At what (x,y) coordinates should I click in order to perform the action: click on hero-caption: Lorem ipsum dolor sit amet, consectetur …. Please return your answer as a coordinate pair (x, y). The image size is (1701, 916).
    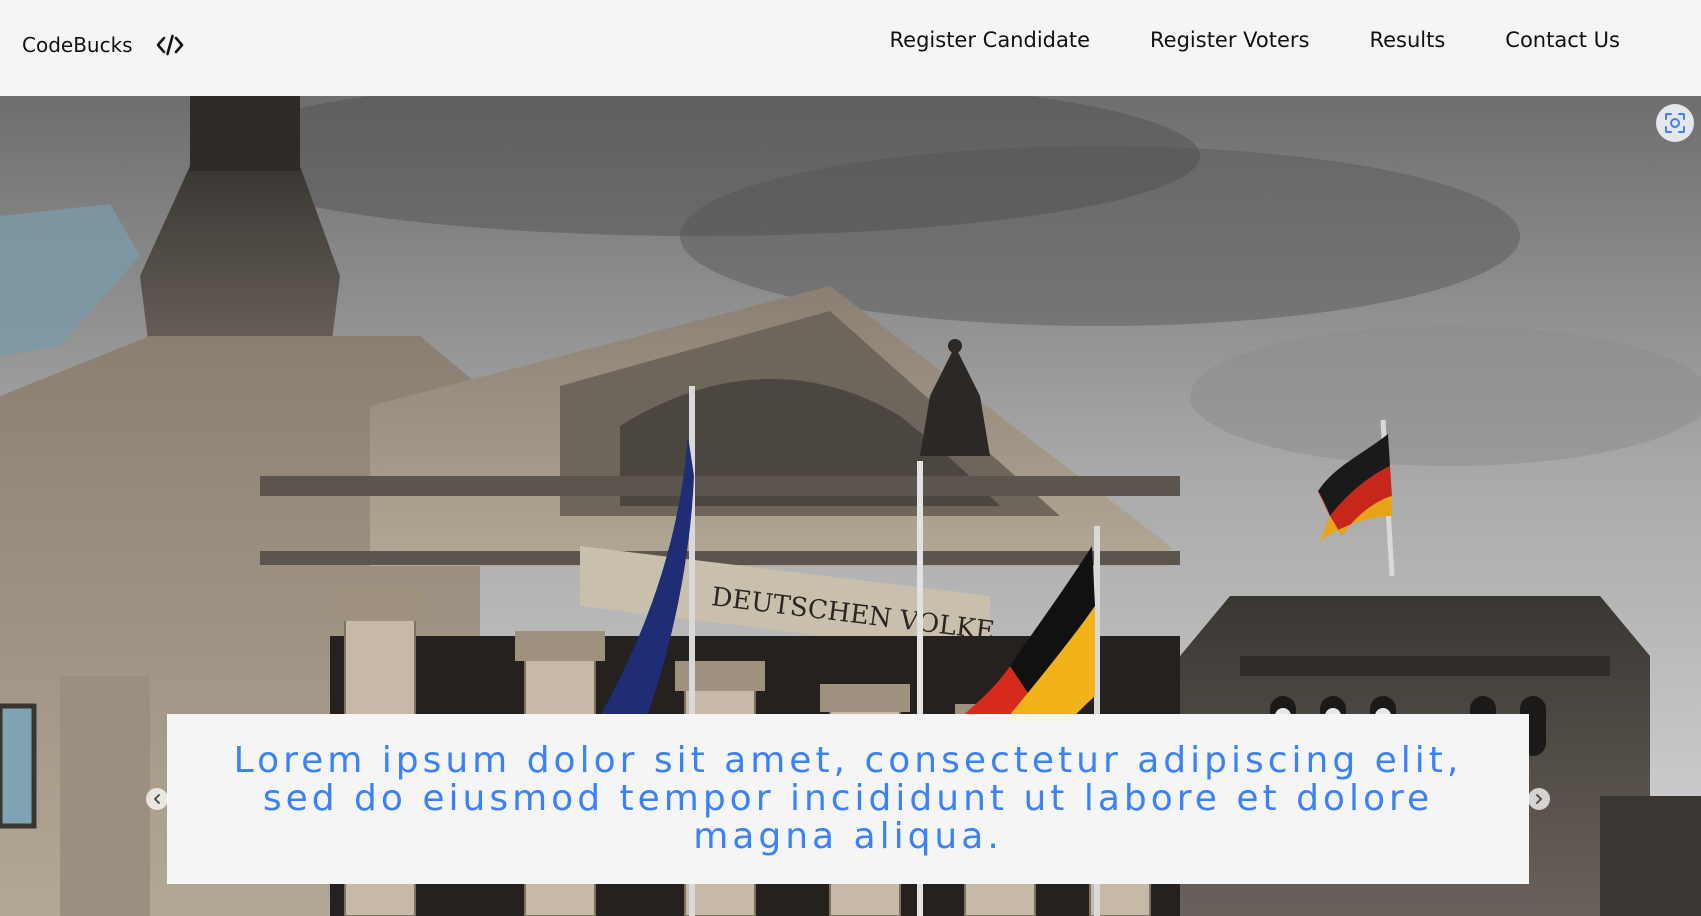
    Looking at the image, I should click on (848, 798).